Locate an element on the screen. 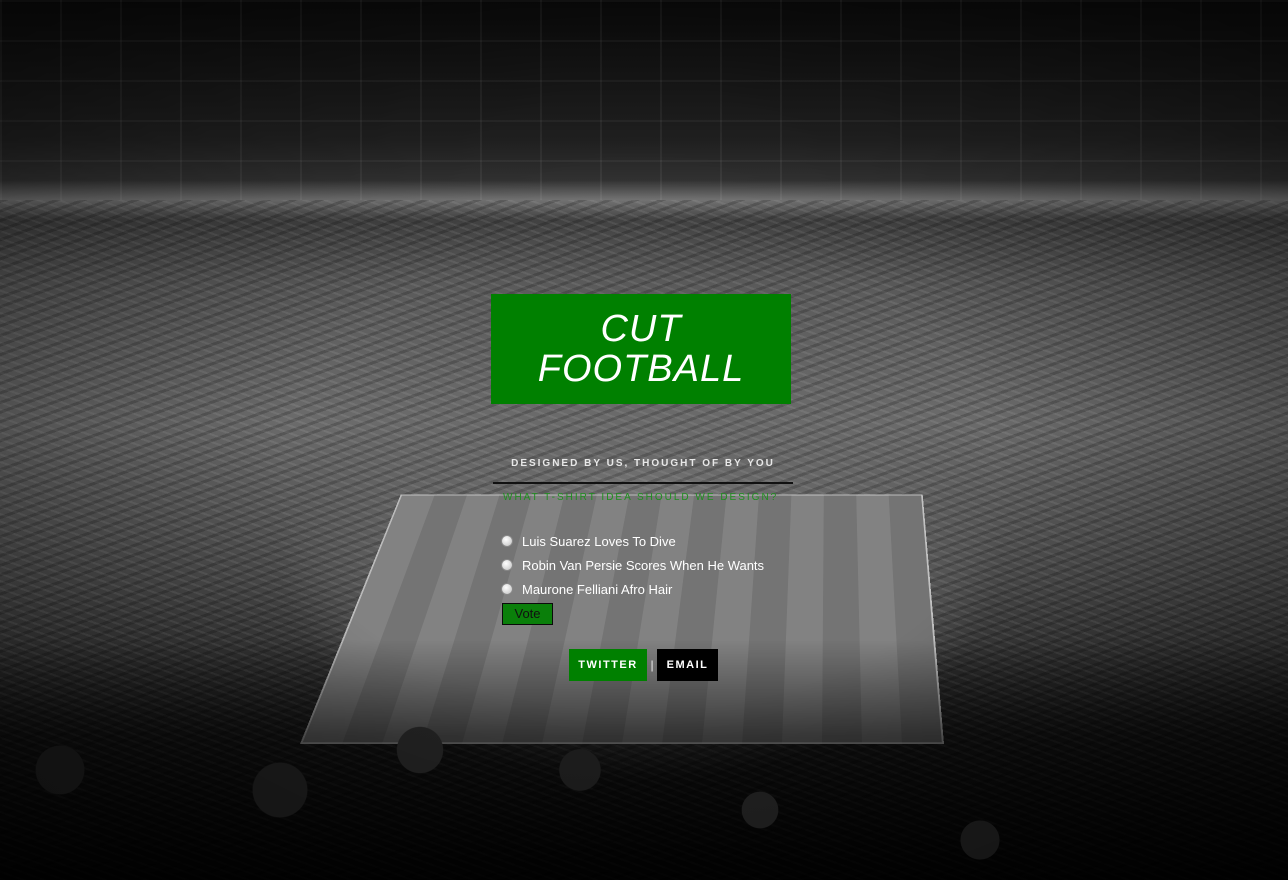  twitter-button: TWITTER is located at coordinates (608, 665).